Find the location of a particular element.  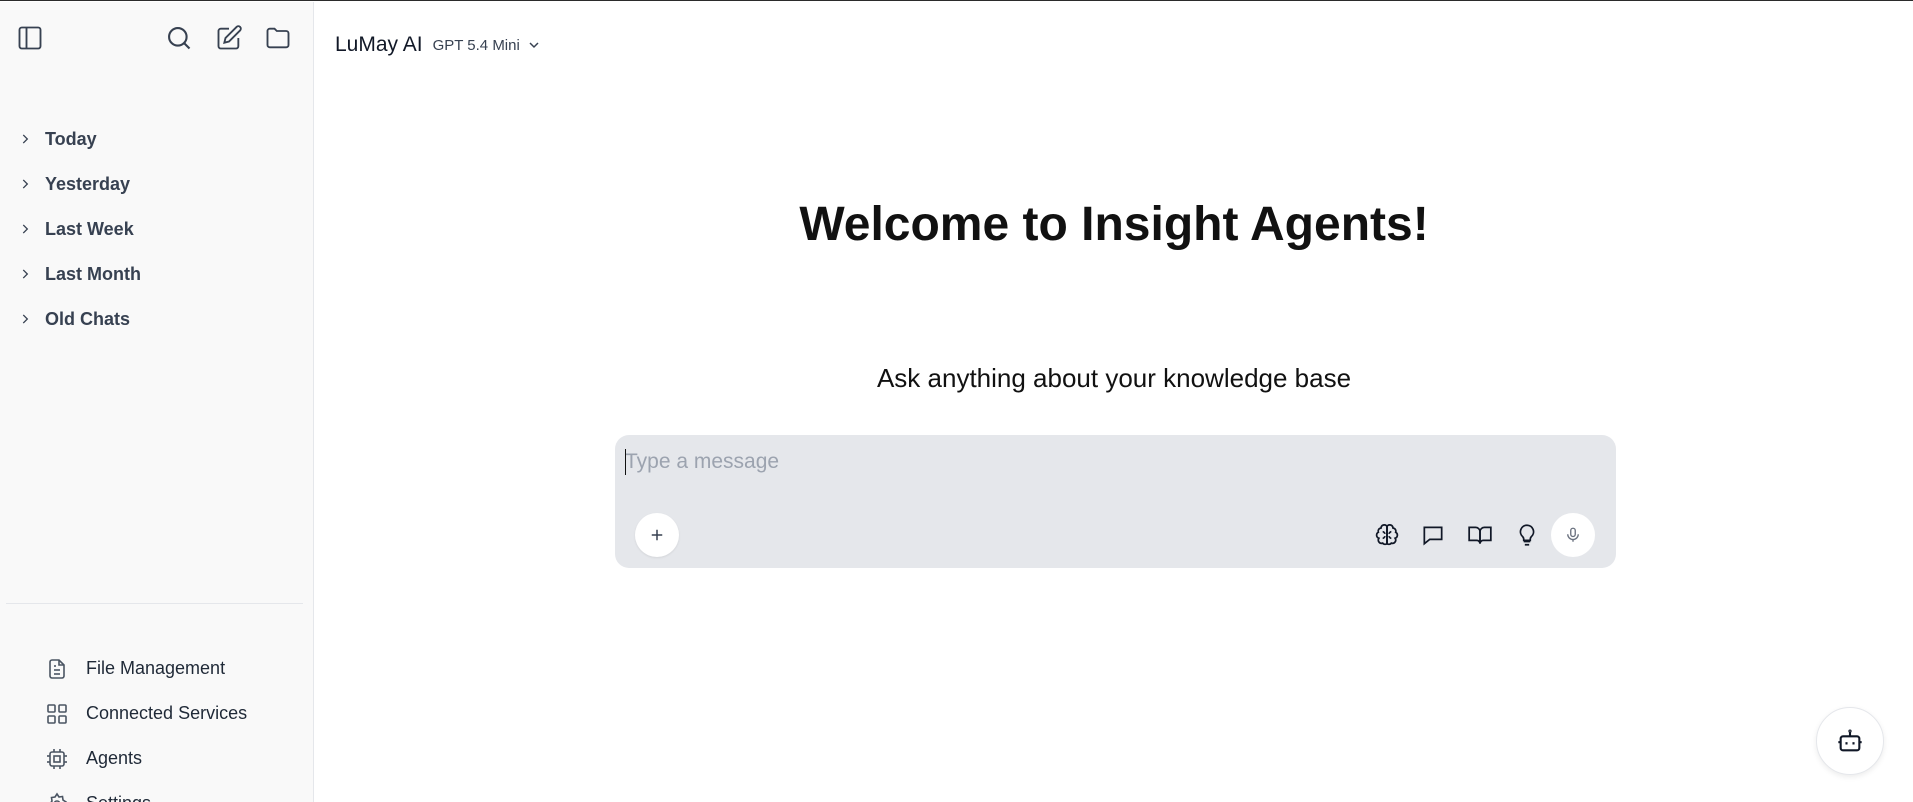

plus-icon is located at coordinates (657, 535).